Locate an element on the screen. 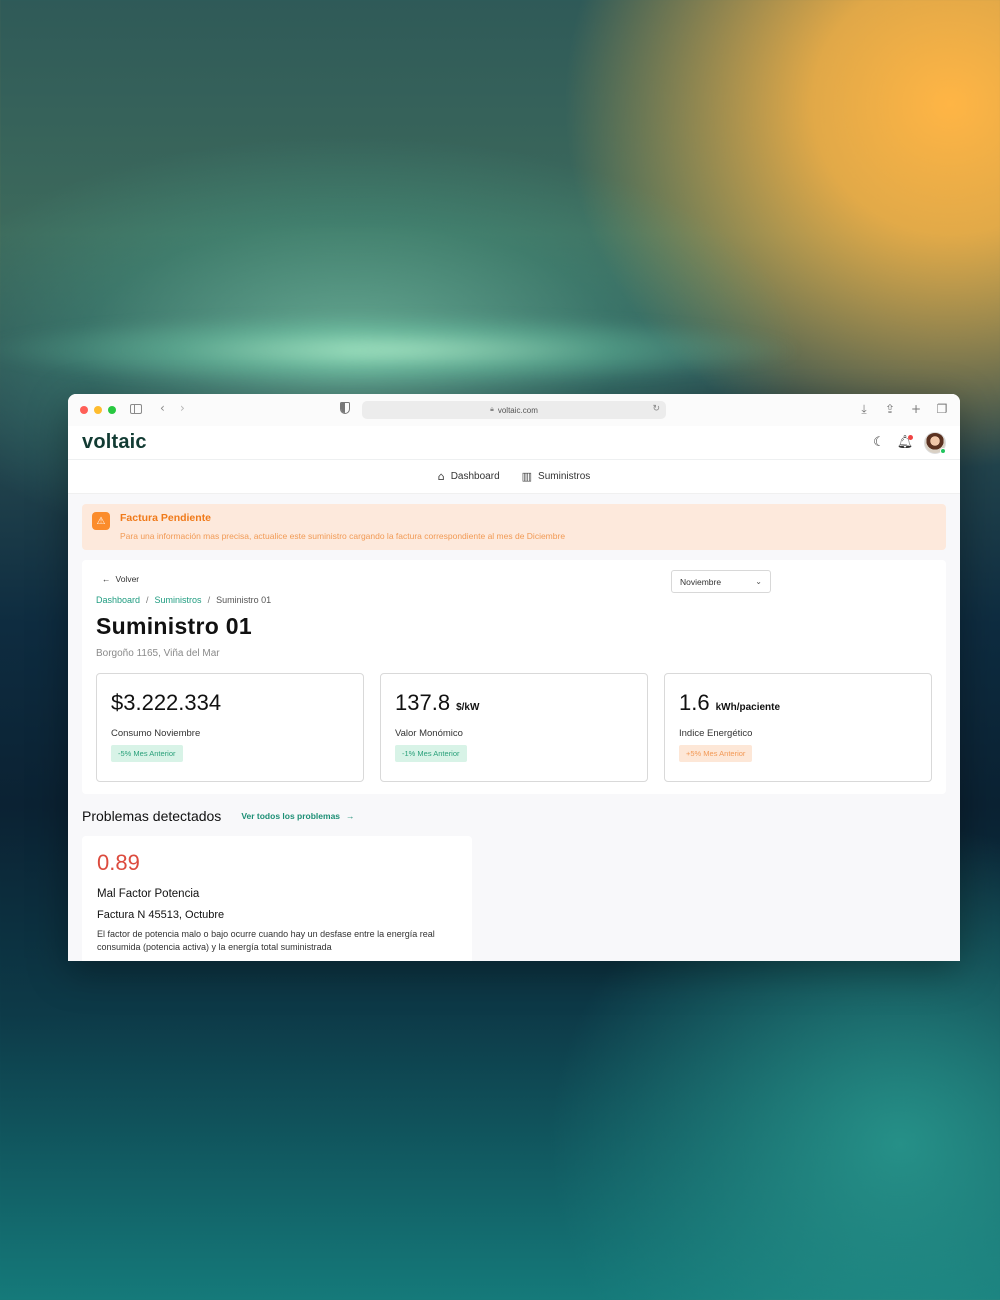 The width and height of the screenshot is (1000, 1300). arrow-left-icon: ← is located at coordinates (106, 579).